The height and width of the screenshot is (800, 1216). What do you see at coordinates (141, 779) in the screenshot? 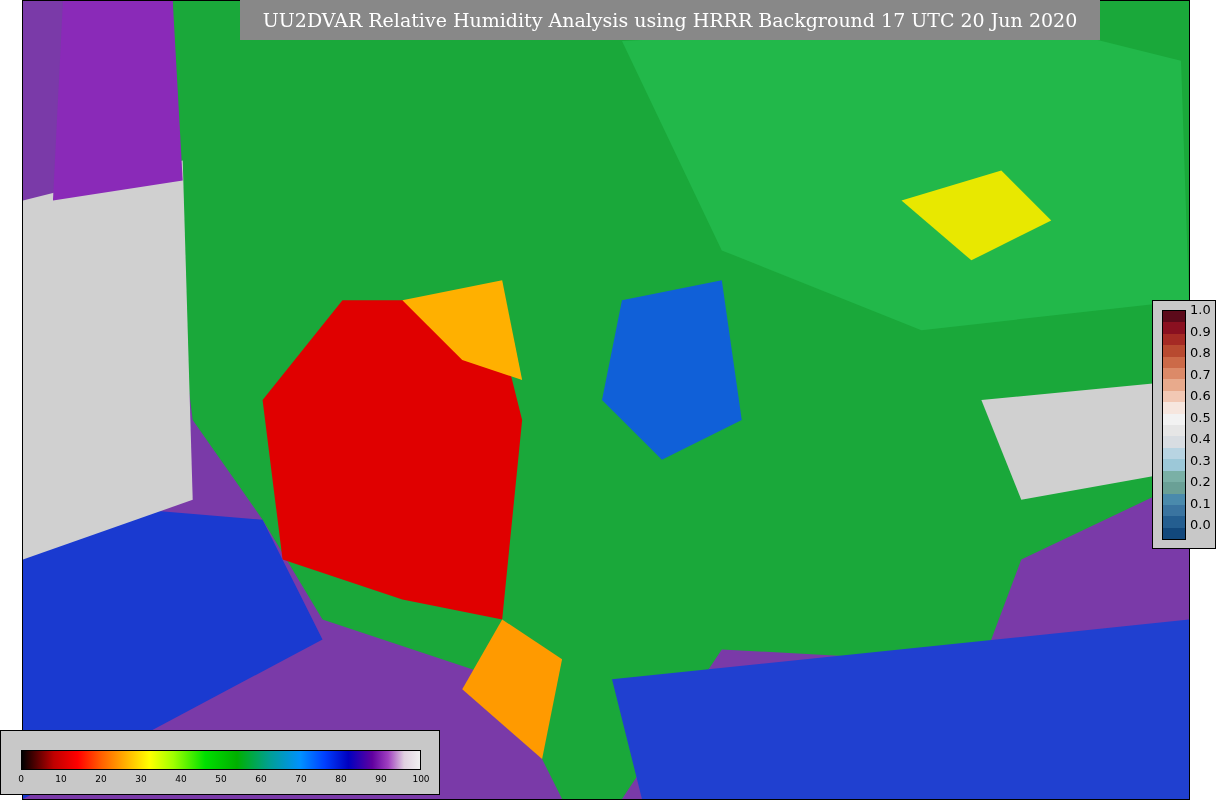
I see `scale-label: 30` at bounding box center [141, 779].